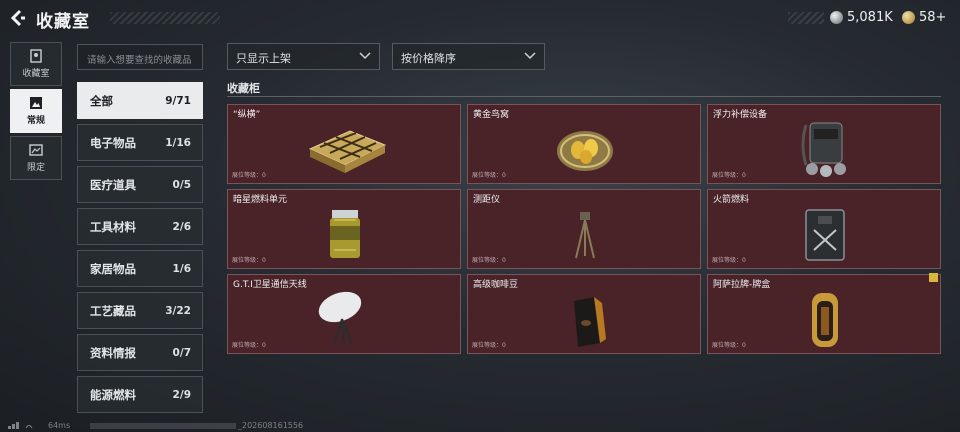 The height and width of the screenshot is (432, 960). I want to click on sort-value: 按价格降序, so click(428, 58).